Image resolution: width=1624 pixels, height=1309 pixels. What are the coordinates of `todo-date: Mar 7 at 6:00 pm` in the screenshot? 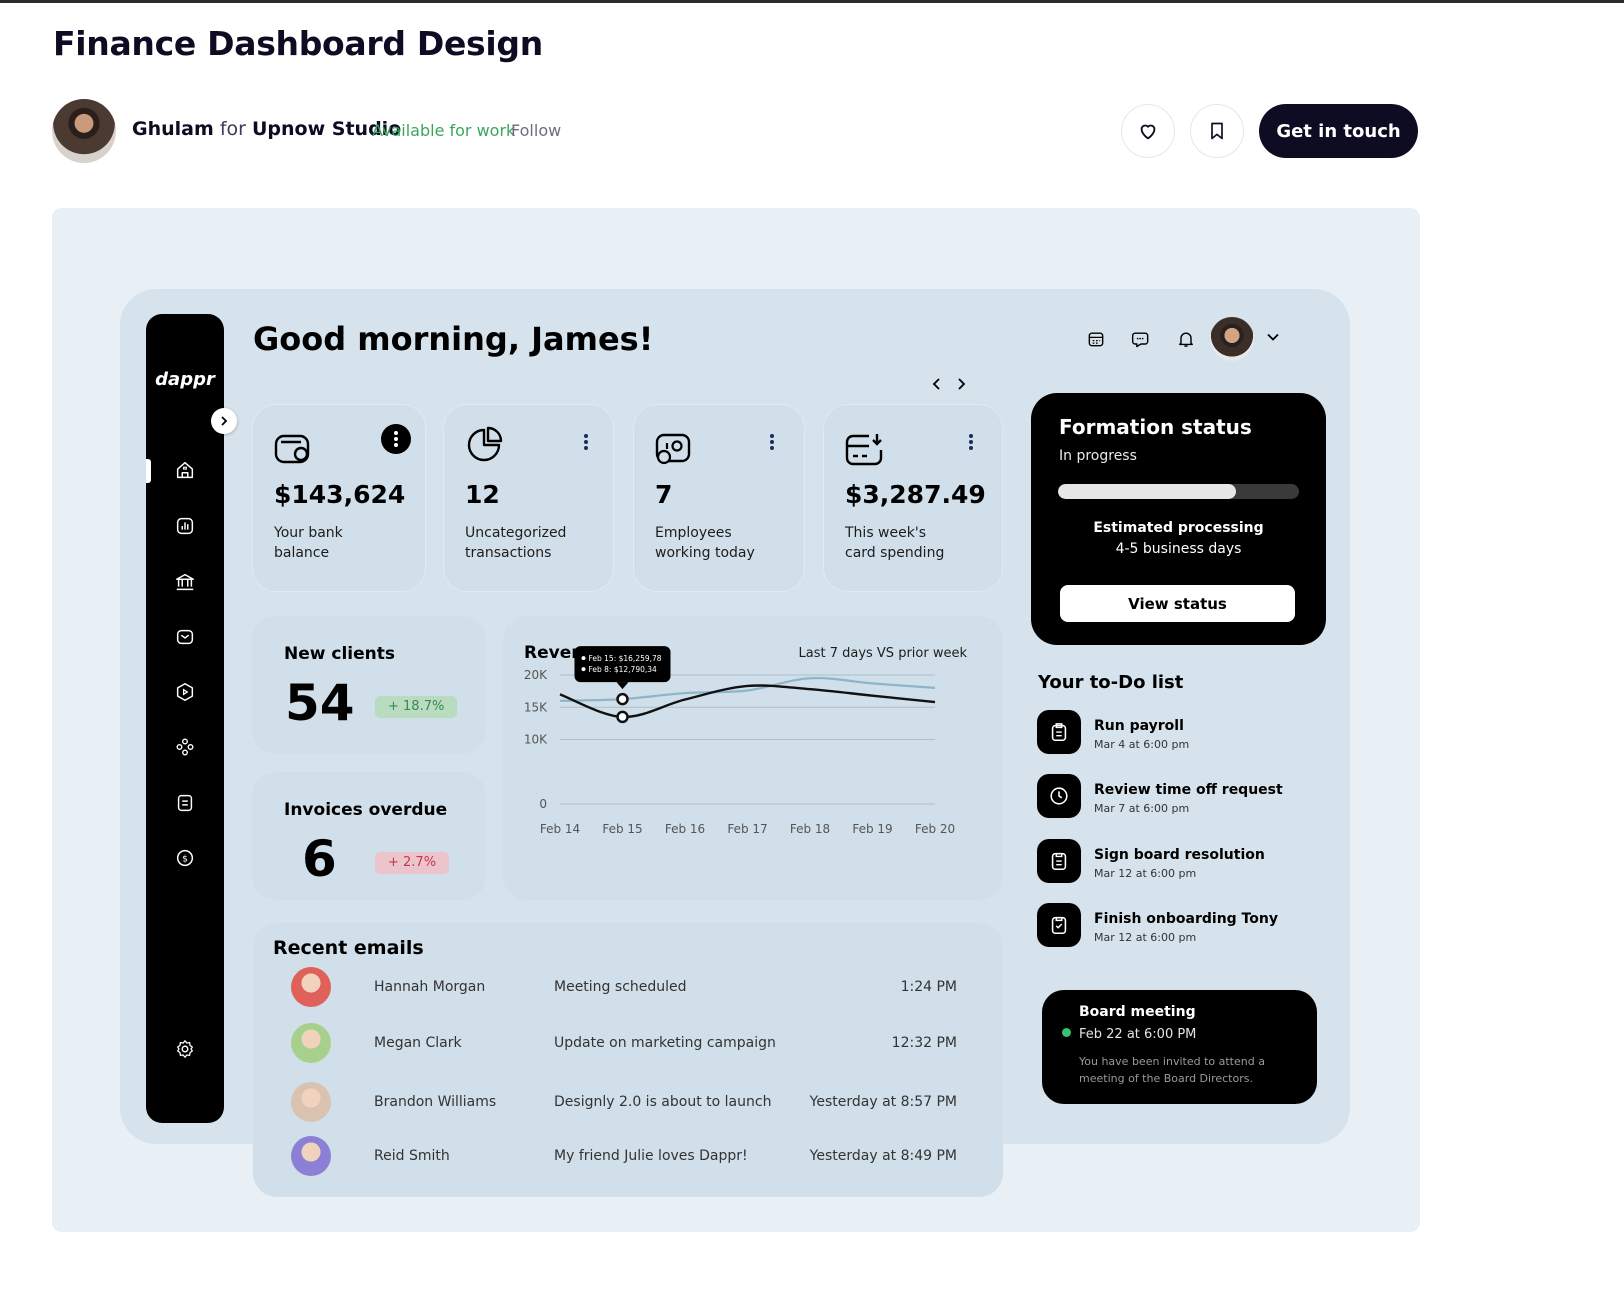 It's located at (1142, 808).